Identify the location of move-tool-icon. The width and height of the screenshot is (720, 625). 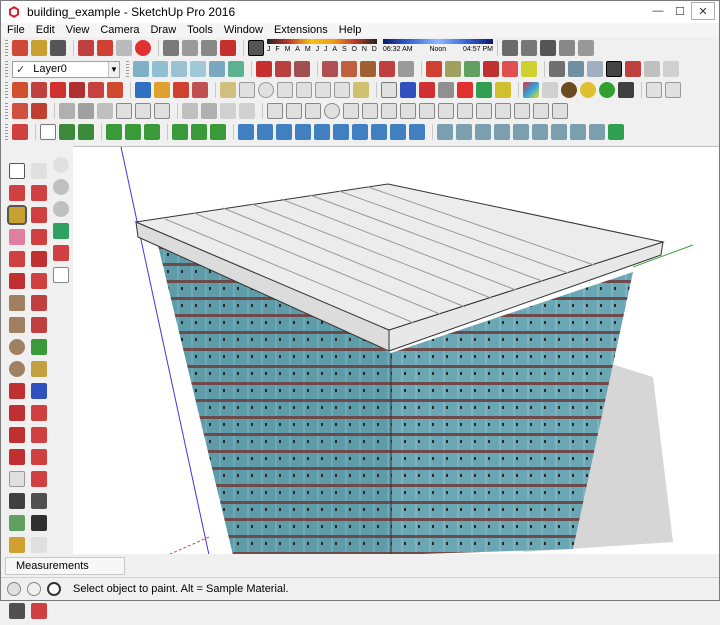
(39, 193).